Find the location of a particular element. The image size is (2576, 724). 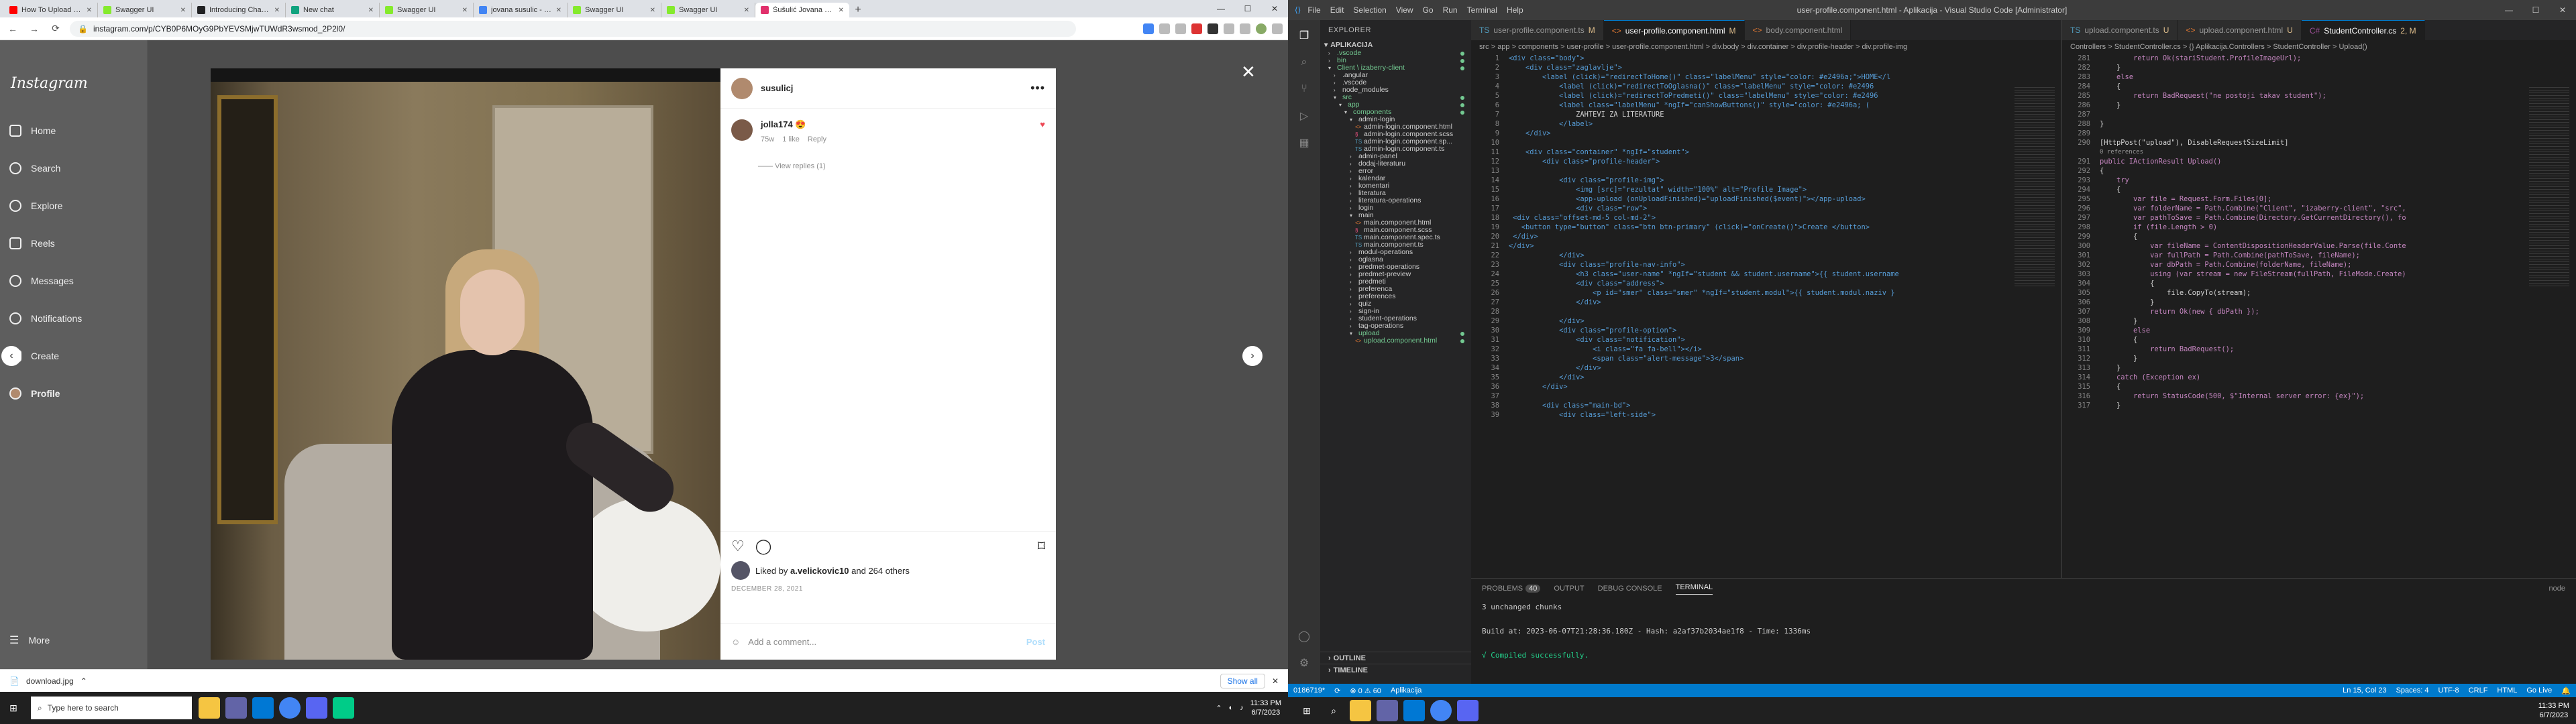

post-author-username: susulicj is located at coordinates (777, 88).